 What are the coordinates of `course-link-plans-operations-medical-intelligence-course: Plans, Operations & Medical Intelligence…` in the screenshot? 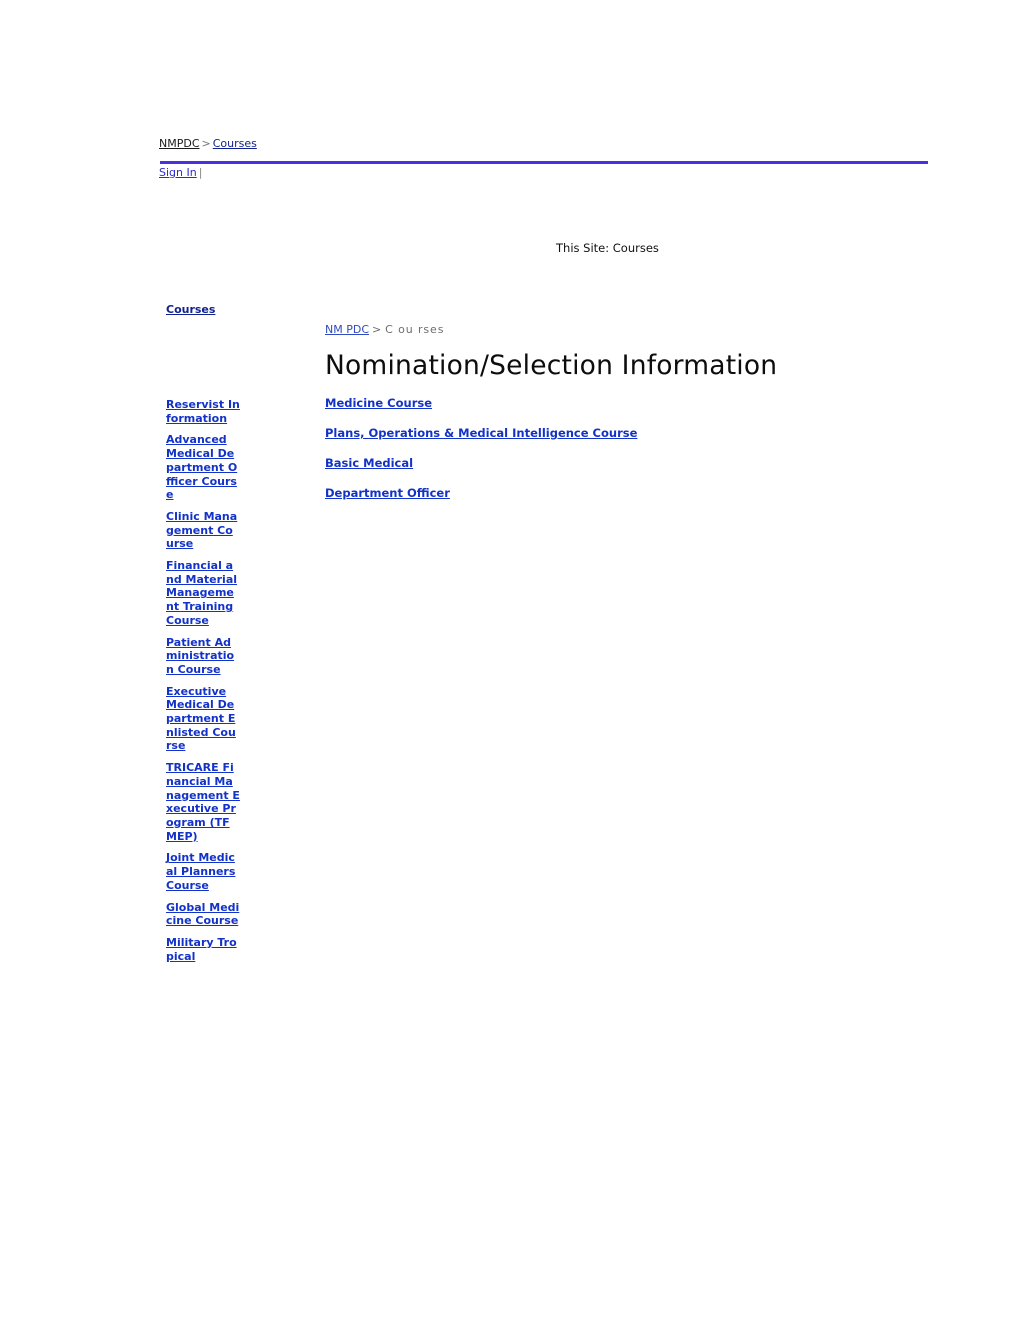 It's located at (481, 433).